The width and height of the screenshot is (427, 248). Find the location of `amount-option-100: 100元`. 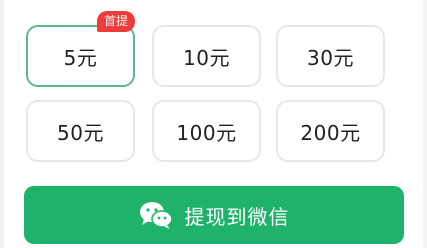

amount-option-100: 100元 is located at coordinates (206, 131).